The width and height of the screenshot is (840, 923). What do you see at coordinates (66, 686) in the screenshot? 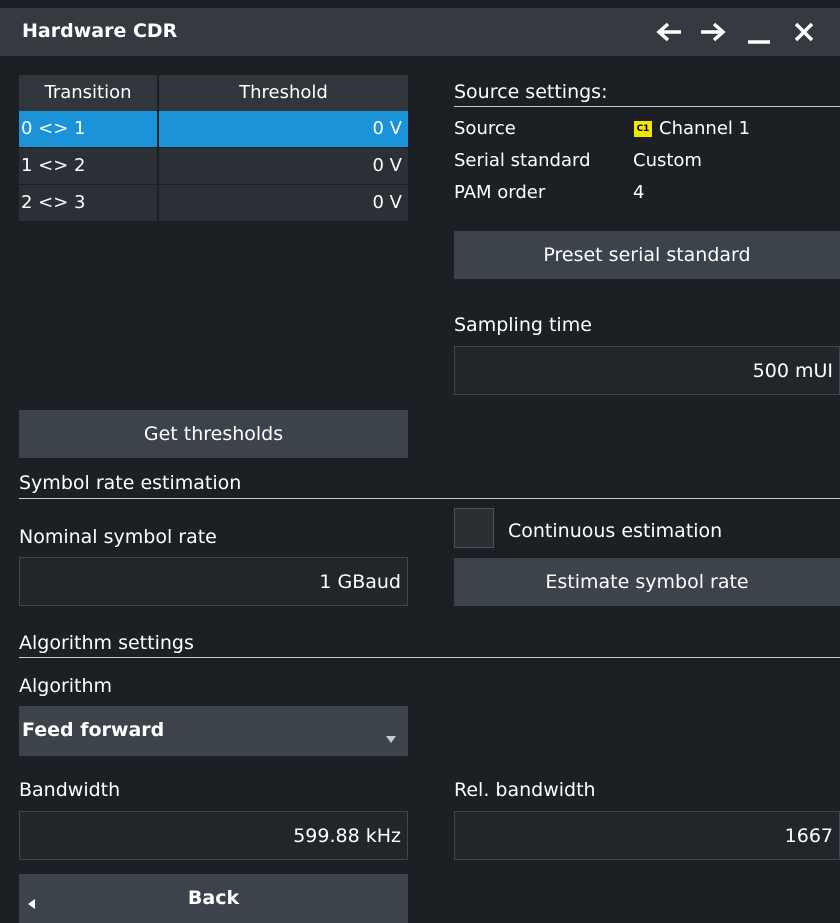
I see `algorithm-label: Algorithm` at bounding box center [66, 686].